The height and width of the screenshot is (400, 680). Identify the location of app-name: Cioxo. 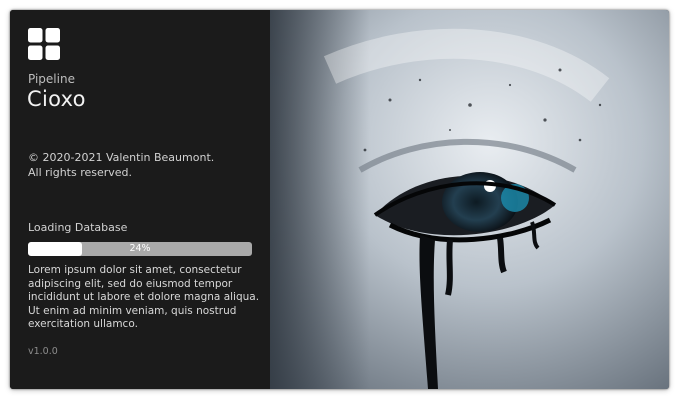
(56, 99).